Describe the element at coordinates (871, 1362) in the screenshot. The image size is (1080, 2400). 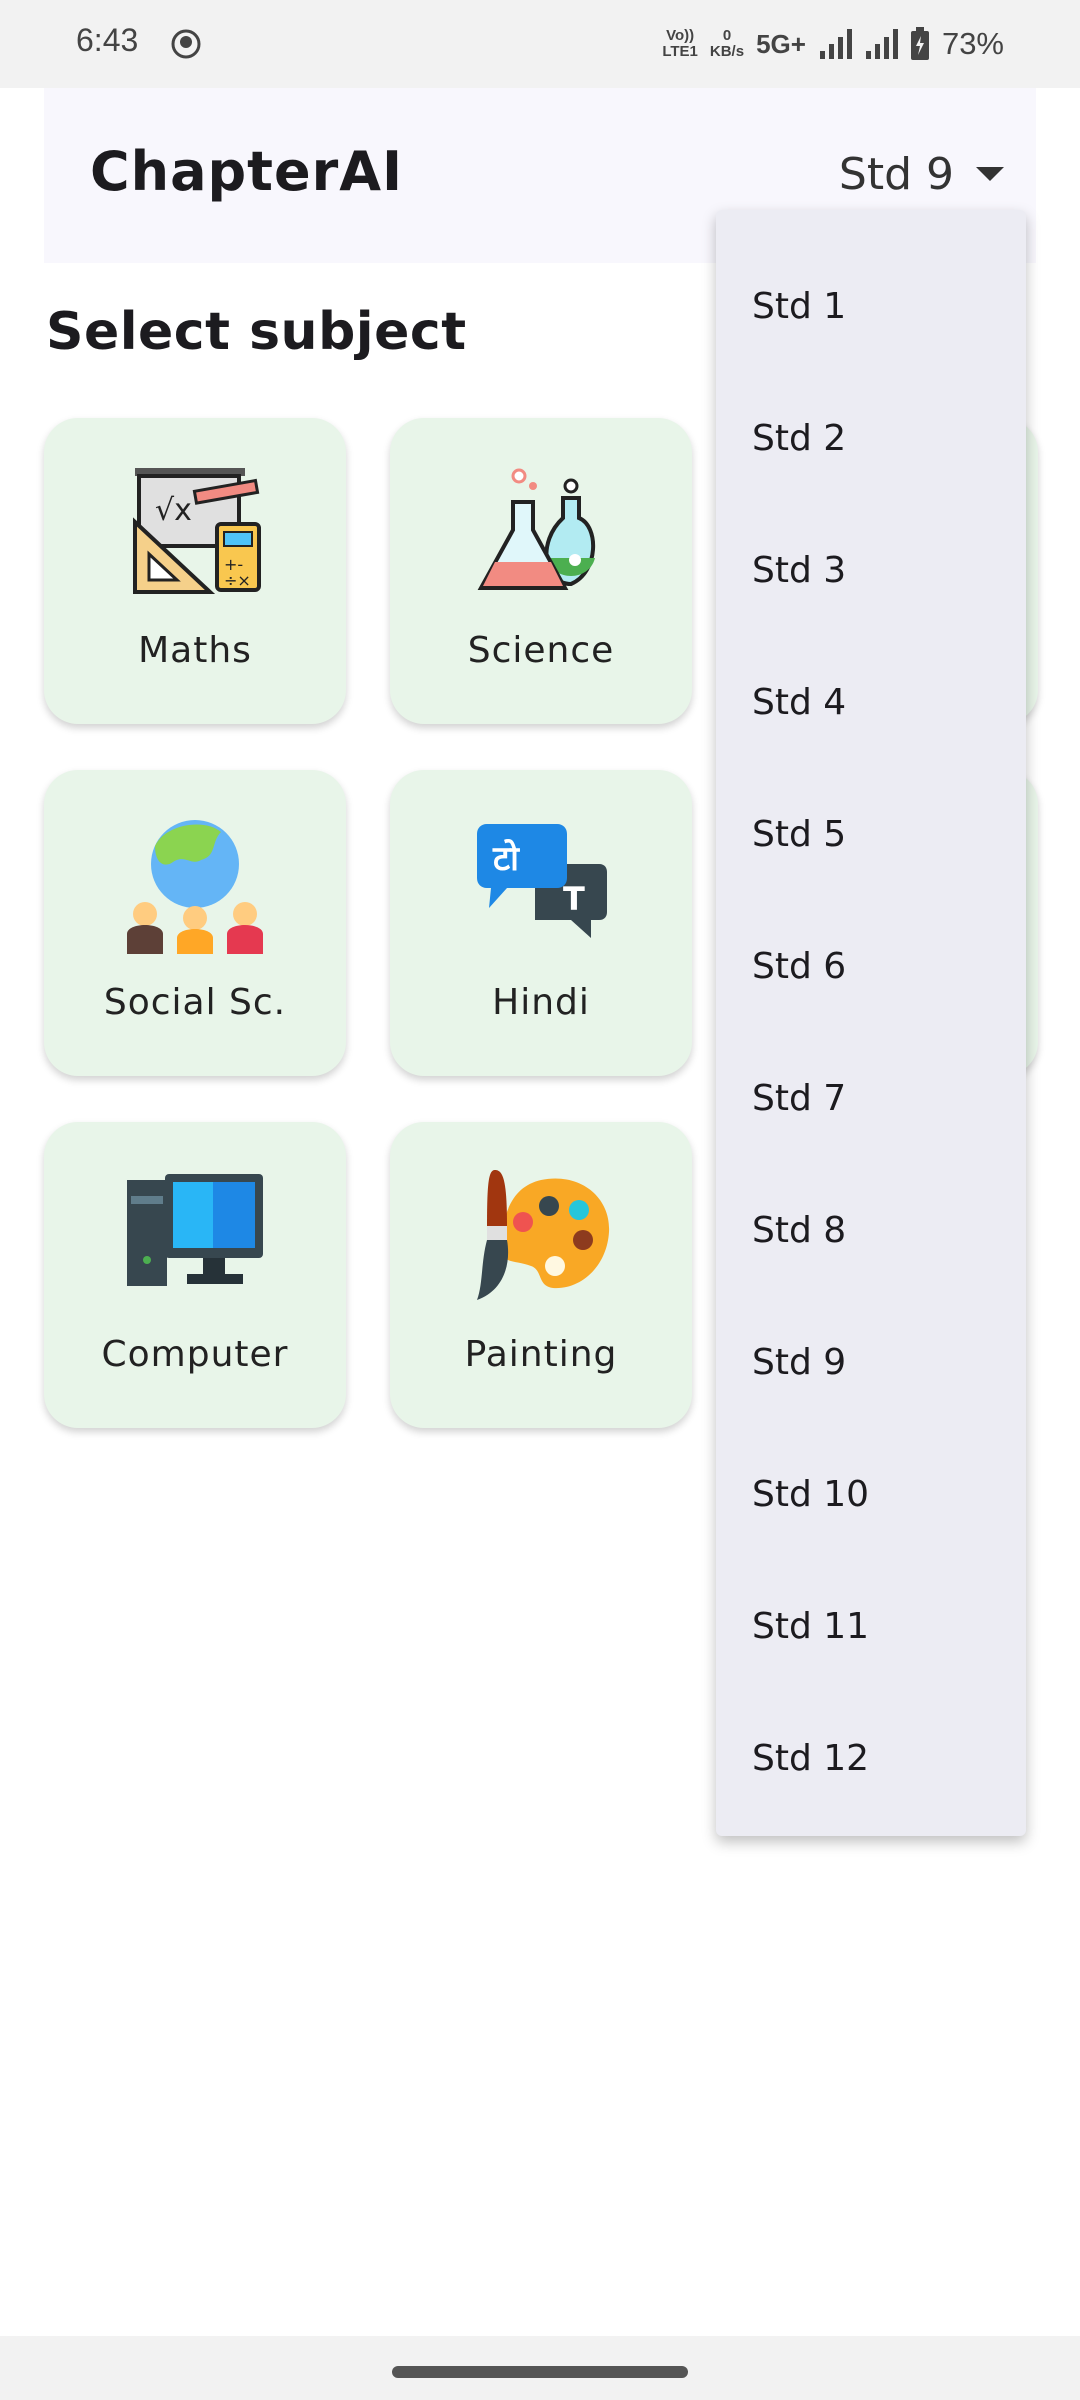
I see `std-option-9: Std 9` at that location.